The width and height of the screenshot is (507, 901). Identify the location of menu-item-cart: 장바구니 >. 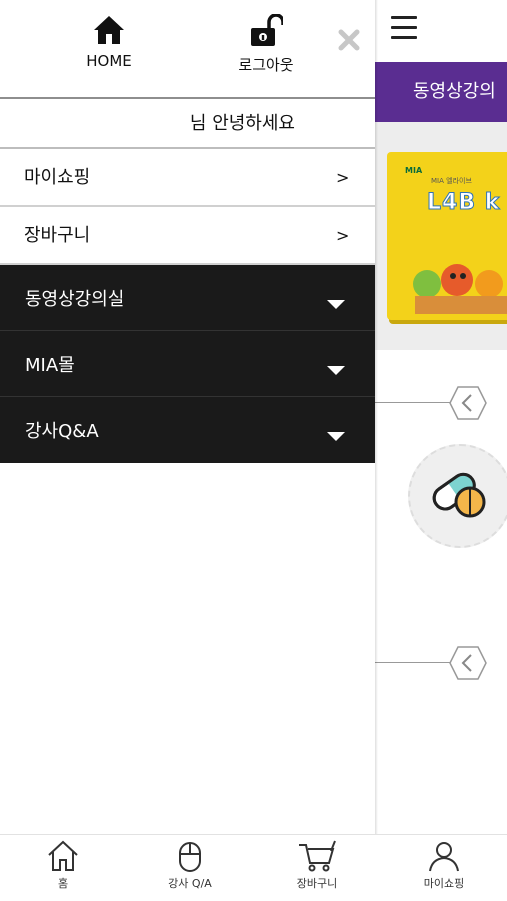
(187, 236).